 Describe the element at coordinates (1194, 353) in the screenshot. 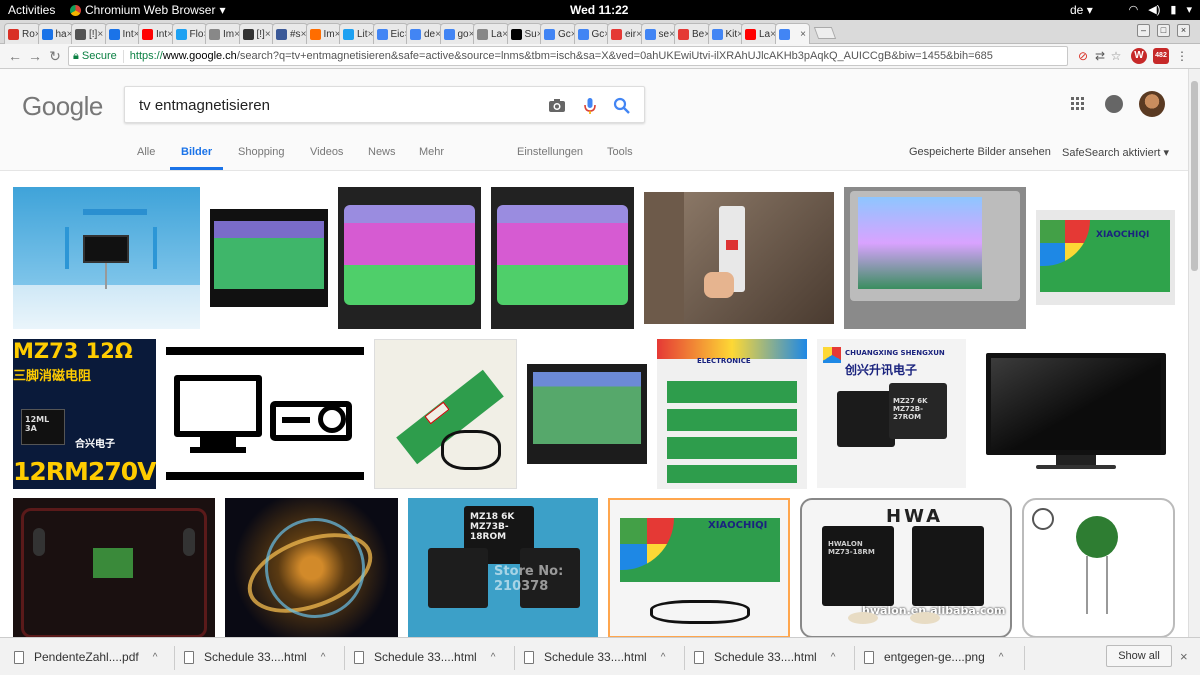

I see `page-scrollbar` at that location.